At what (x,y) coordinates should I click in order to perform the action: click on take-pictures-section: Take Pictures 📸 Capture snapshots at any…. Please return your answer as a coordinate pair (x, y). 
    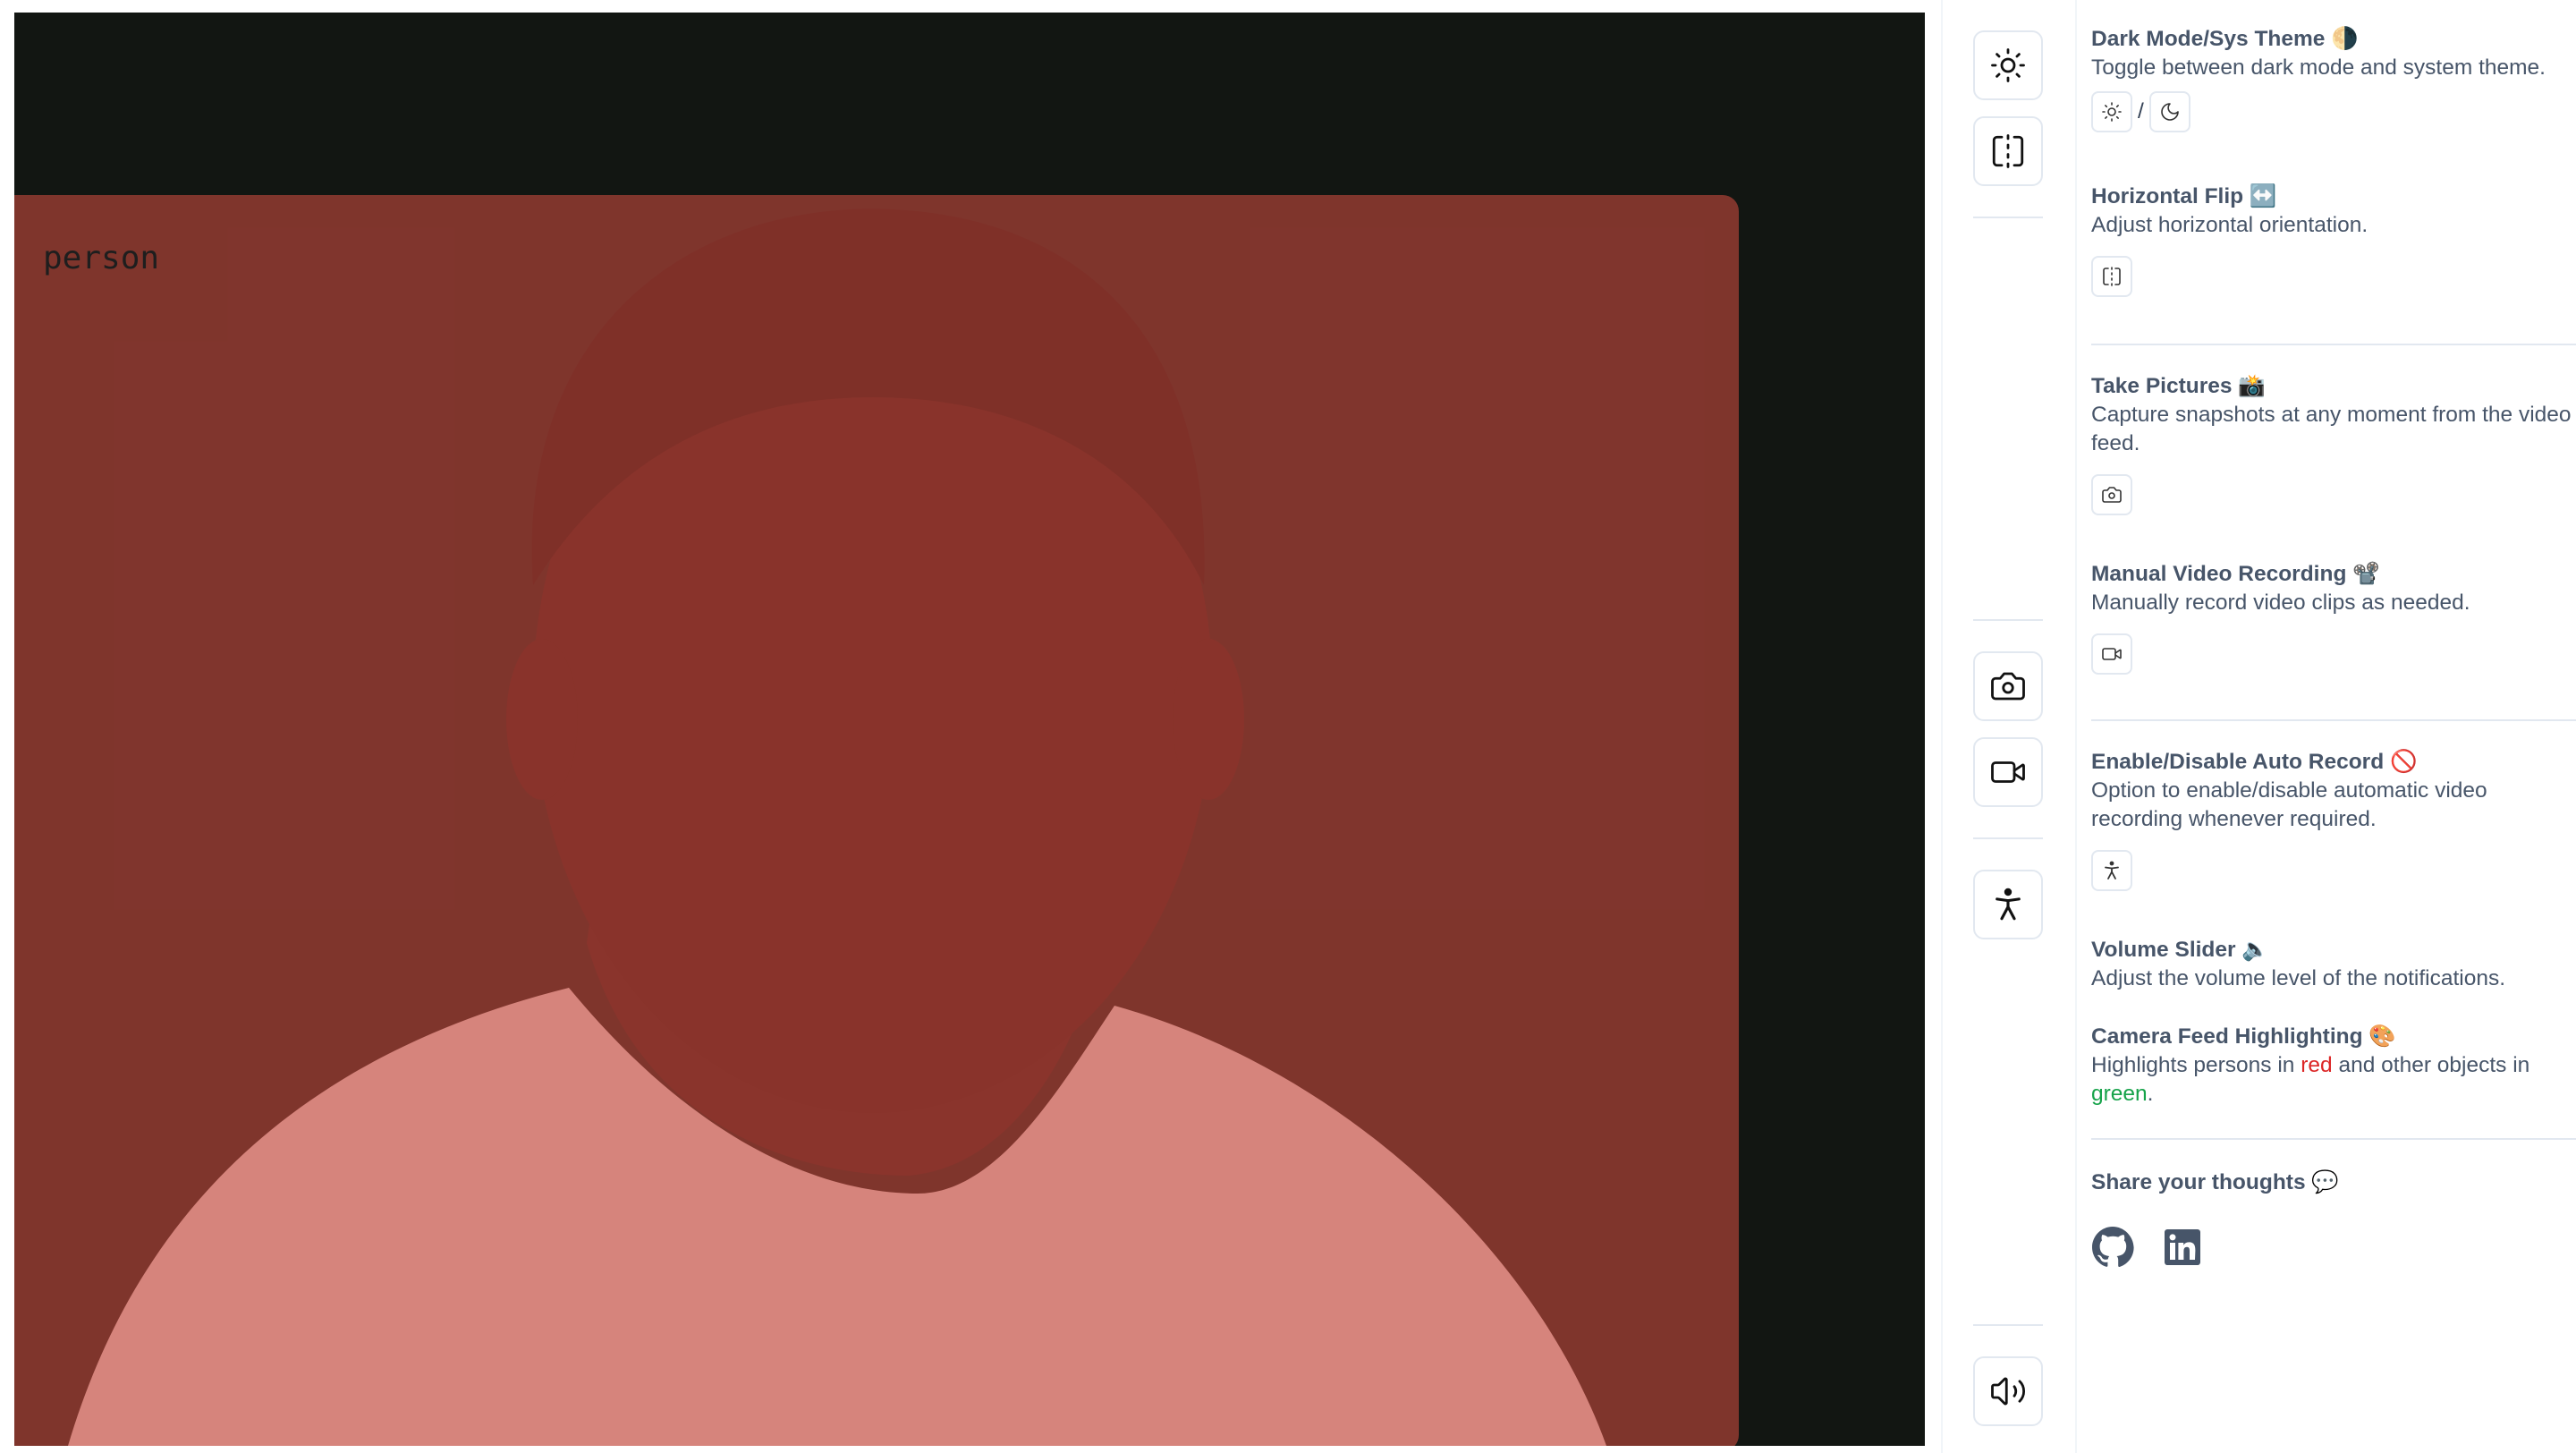
    Looking at the image, I should click on (2332, 443).